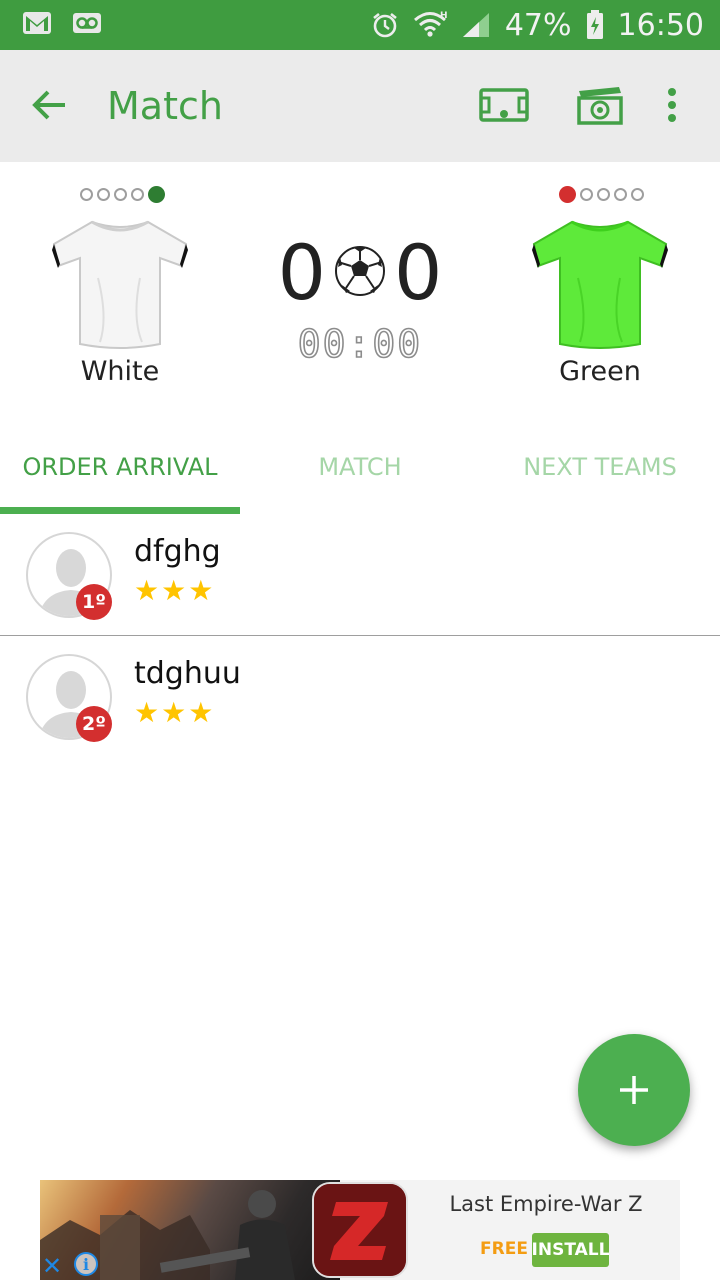 This screenshot has height=1280, width=720. I want to click on rank-badge: 2º, so click(94, 724).